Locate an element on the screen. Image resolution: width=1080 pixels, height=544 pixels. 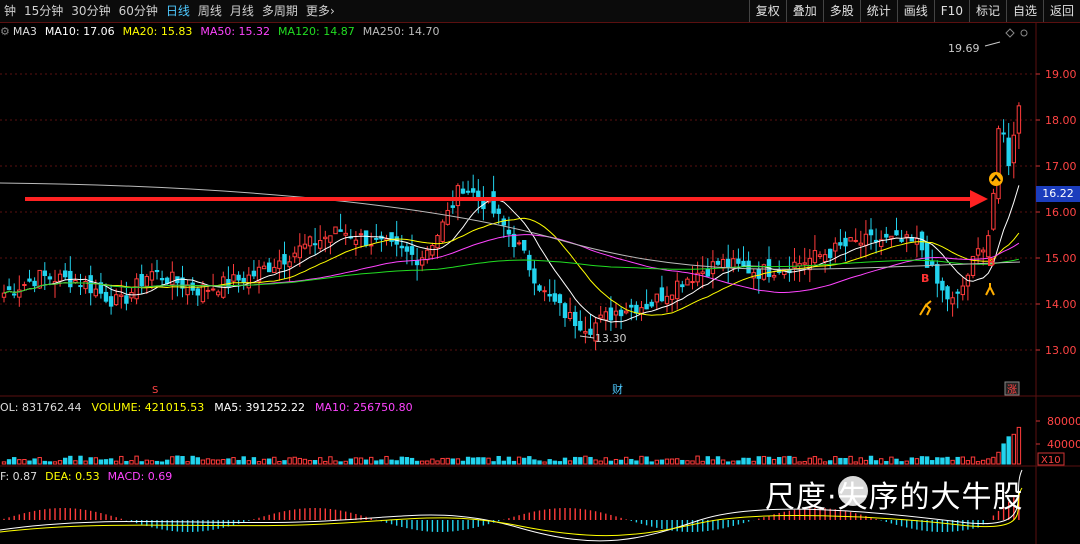
draw-line-button: 画线 is located at coordinates (915, 11).